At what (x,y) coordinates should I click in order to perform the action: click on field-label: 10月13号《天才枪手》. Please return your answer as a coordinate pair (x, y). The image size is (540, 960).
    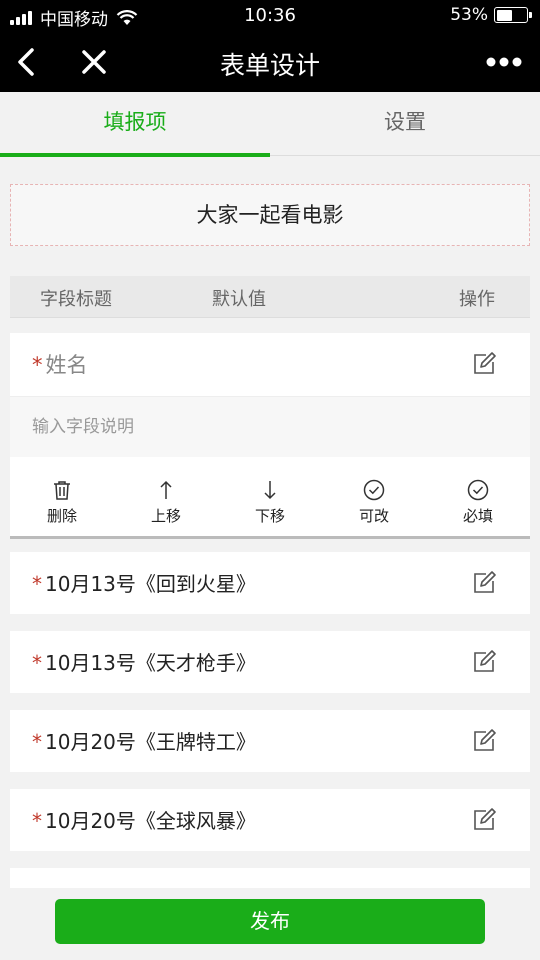
    Looking at the image, I should click on (150, 663).